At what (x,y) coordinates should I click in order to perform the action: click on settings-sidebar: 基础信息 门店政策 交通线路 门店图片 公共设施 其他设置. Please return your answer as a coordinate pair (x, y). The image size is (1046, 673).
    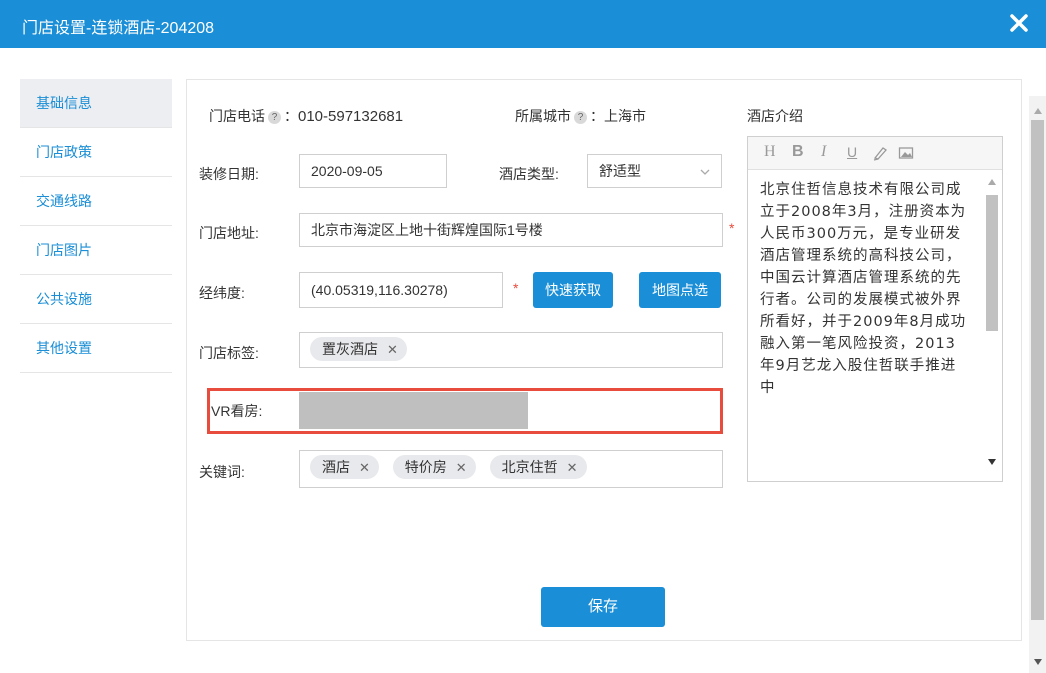
    Looking at the image, I should click on (96, 226).